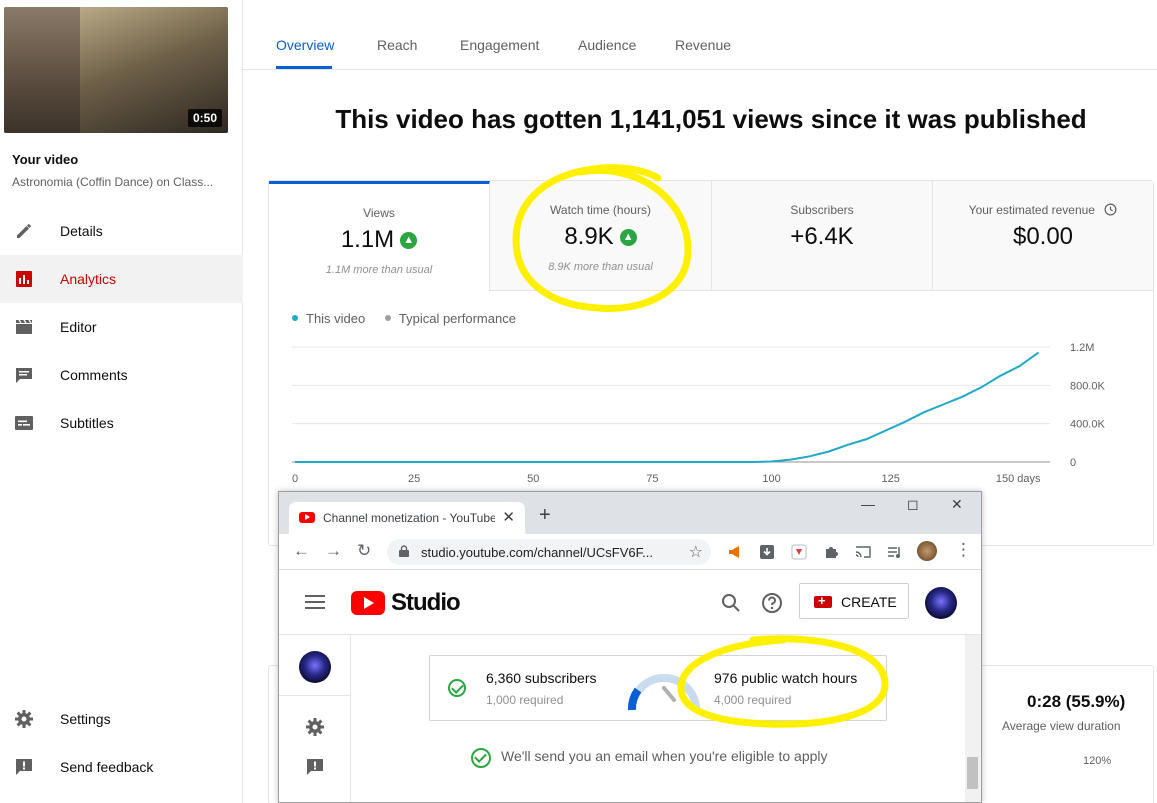  Describe the element at coordinates (387, 318) in the screenshot. I see `legend-dot-typical` at that location.